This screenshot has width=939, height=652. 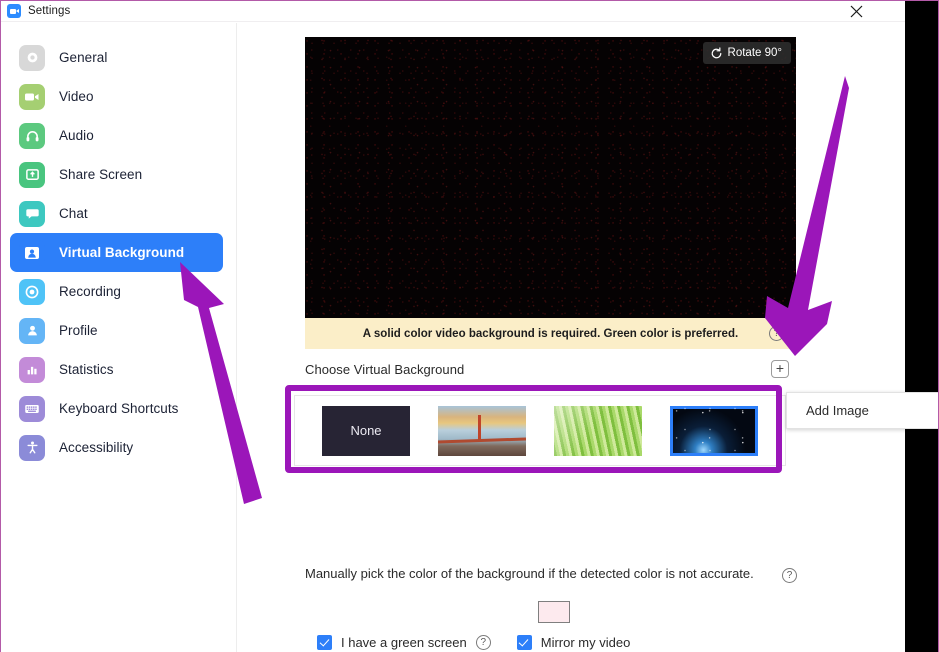 What do you see at coordinates (482, 430) in the screenshot?
I see `thumbnail-golden-gate-bridge` at bounding box center [482, 430].